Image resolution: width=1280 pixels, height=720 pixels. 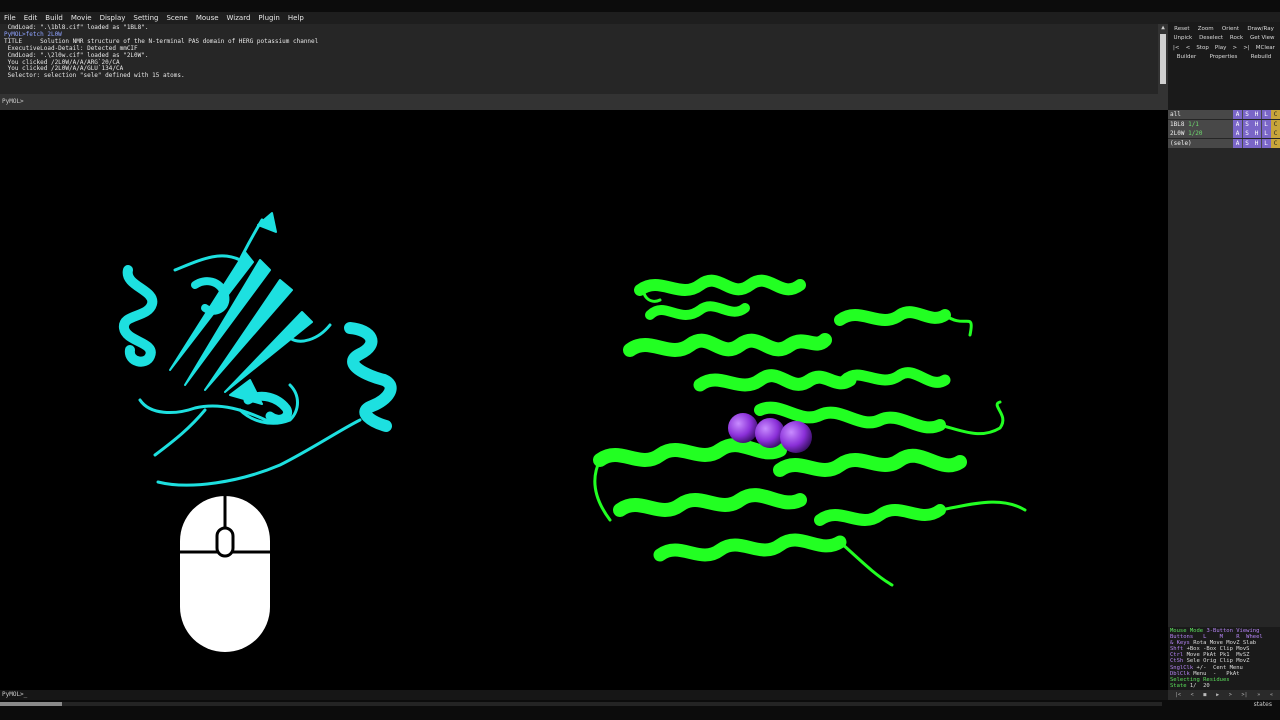 What do you see at coordinates (584, 102) in the screenshot?
I see `command-bar: PyMOL>` at bounding box center [584, 102].